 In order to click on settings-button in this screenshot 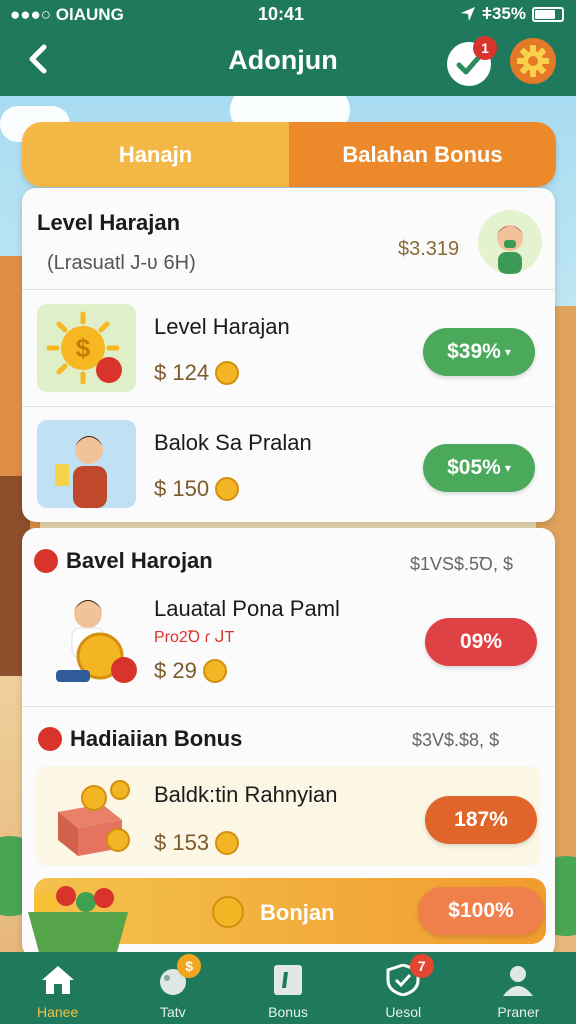, I will do `click(533, 61)`.